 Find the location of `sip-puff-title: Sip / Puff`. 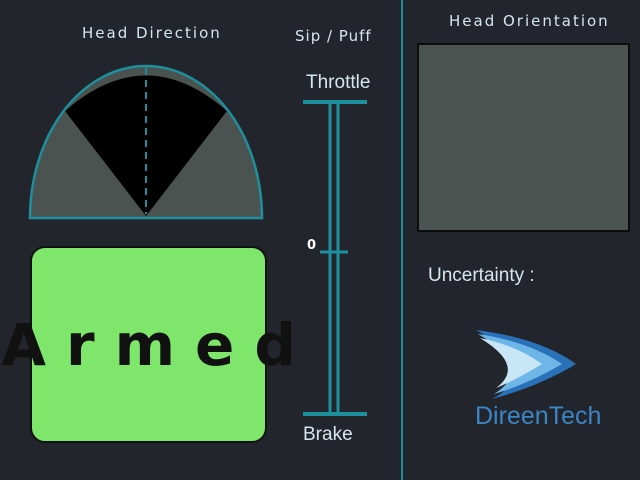

sip-puff-title: Sip / Puff is located at coordinates (333, 36).